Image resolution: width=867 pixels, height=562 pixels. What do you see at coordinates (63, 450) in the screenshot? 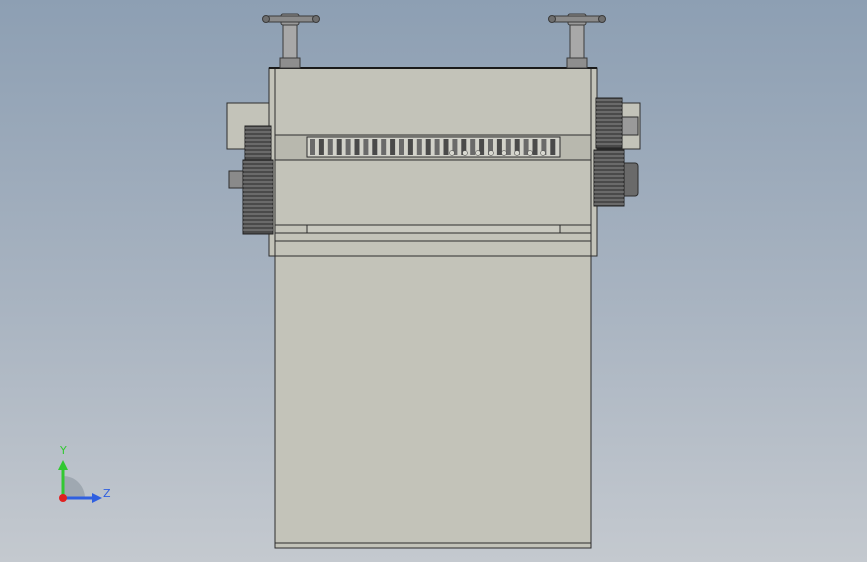
I see `axis-y-label: Y` at bounding box center [63, 450].